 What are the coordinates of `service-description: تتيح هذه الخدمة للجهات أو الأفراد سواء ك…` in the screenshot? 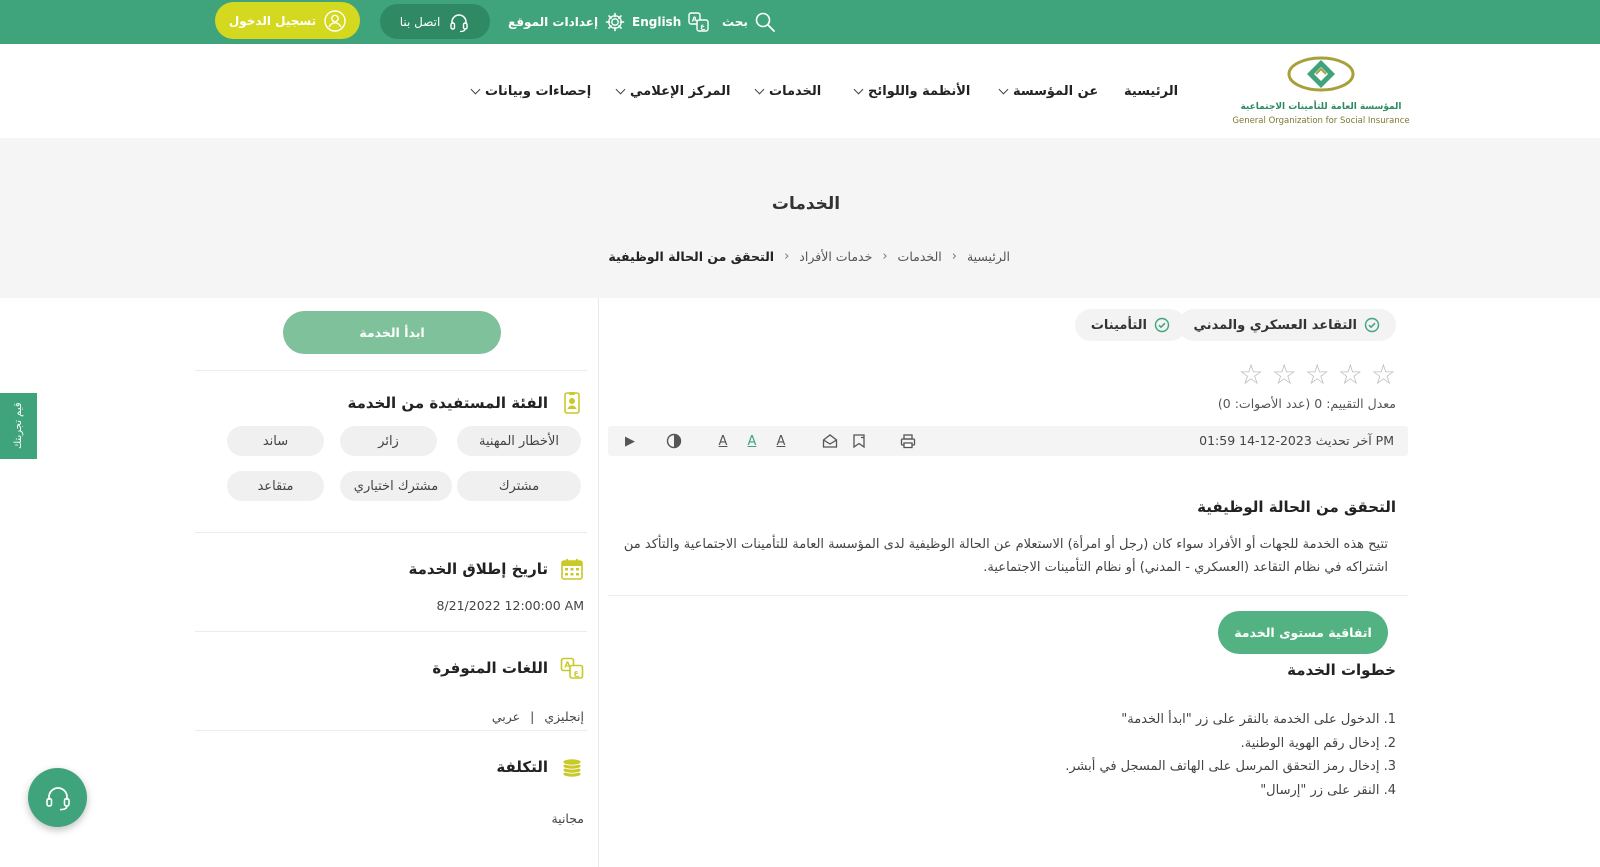 It's located at (1005, 556).